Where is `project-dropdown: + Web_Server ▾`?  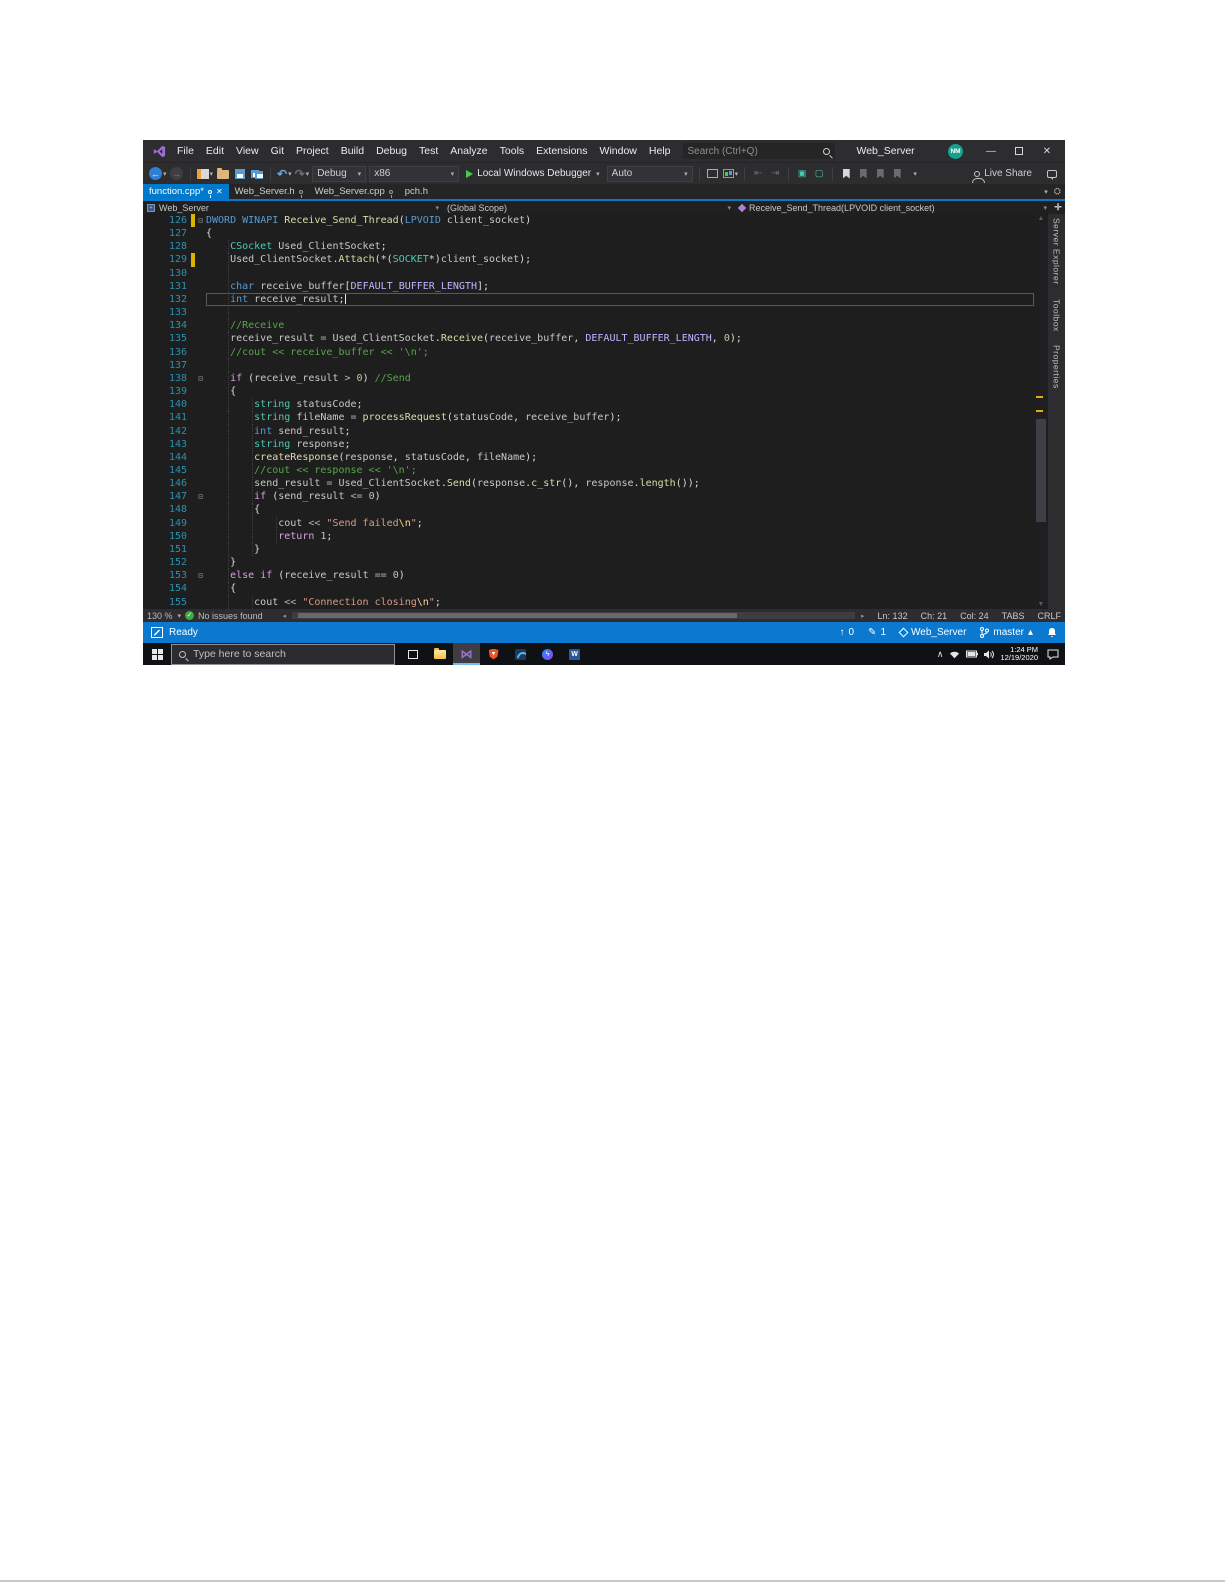 project-dropdown: + Web_Server ▾ is located at coordinates (293, 207).